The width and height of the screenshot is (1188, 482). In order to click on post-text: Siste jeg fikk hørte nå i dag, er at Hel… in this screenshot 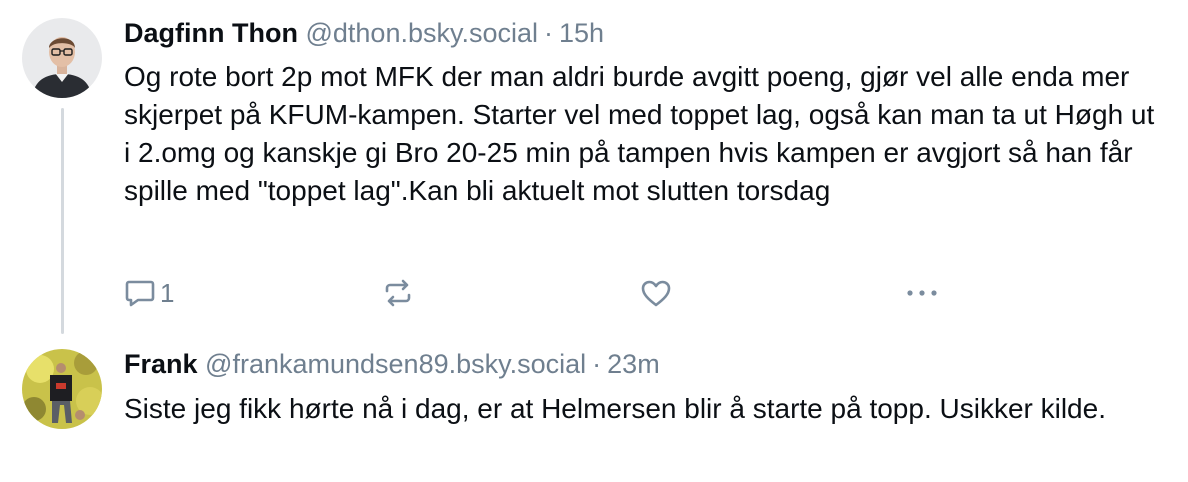, I will do `click(615, 408)`.